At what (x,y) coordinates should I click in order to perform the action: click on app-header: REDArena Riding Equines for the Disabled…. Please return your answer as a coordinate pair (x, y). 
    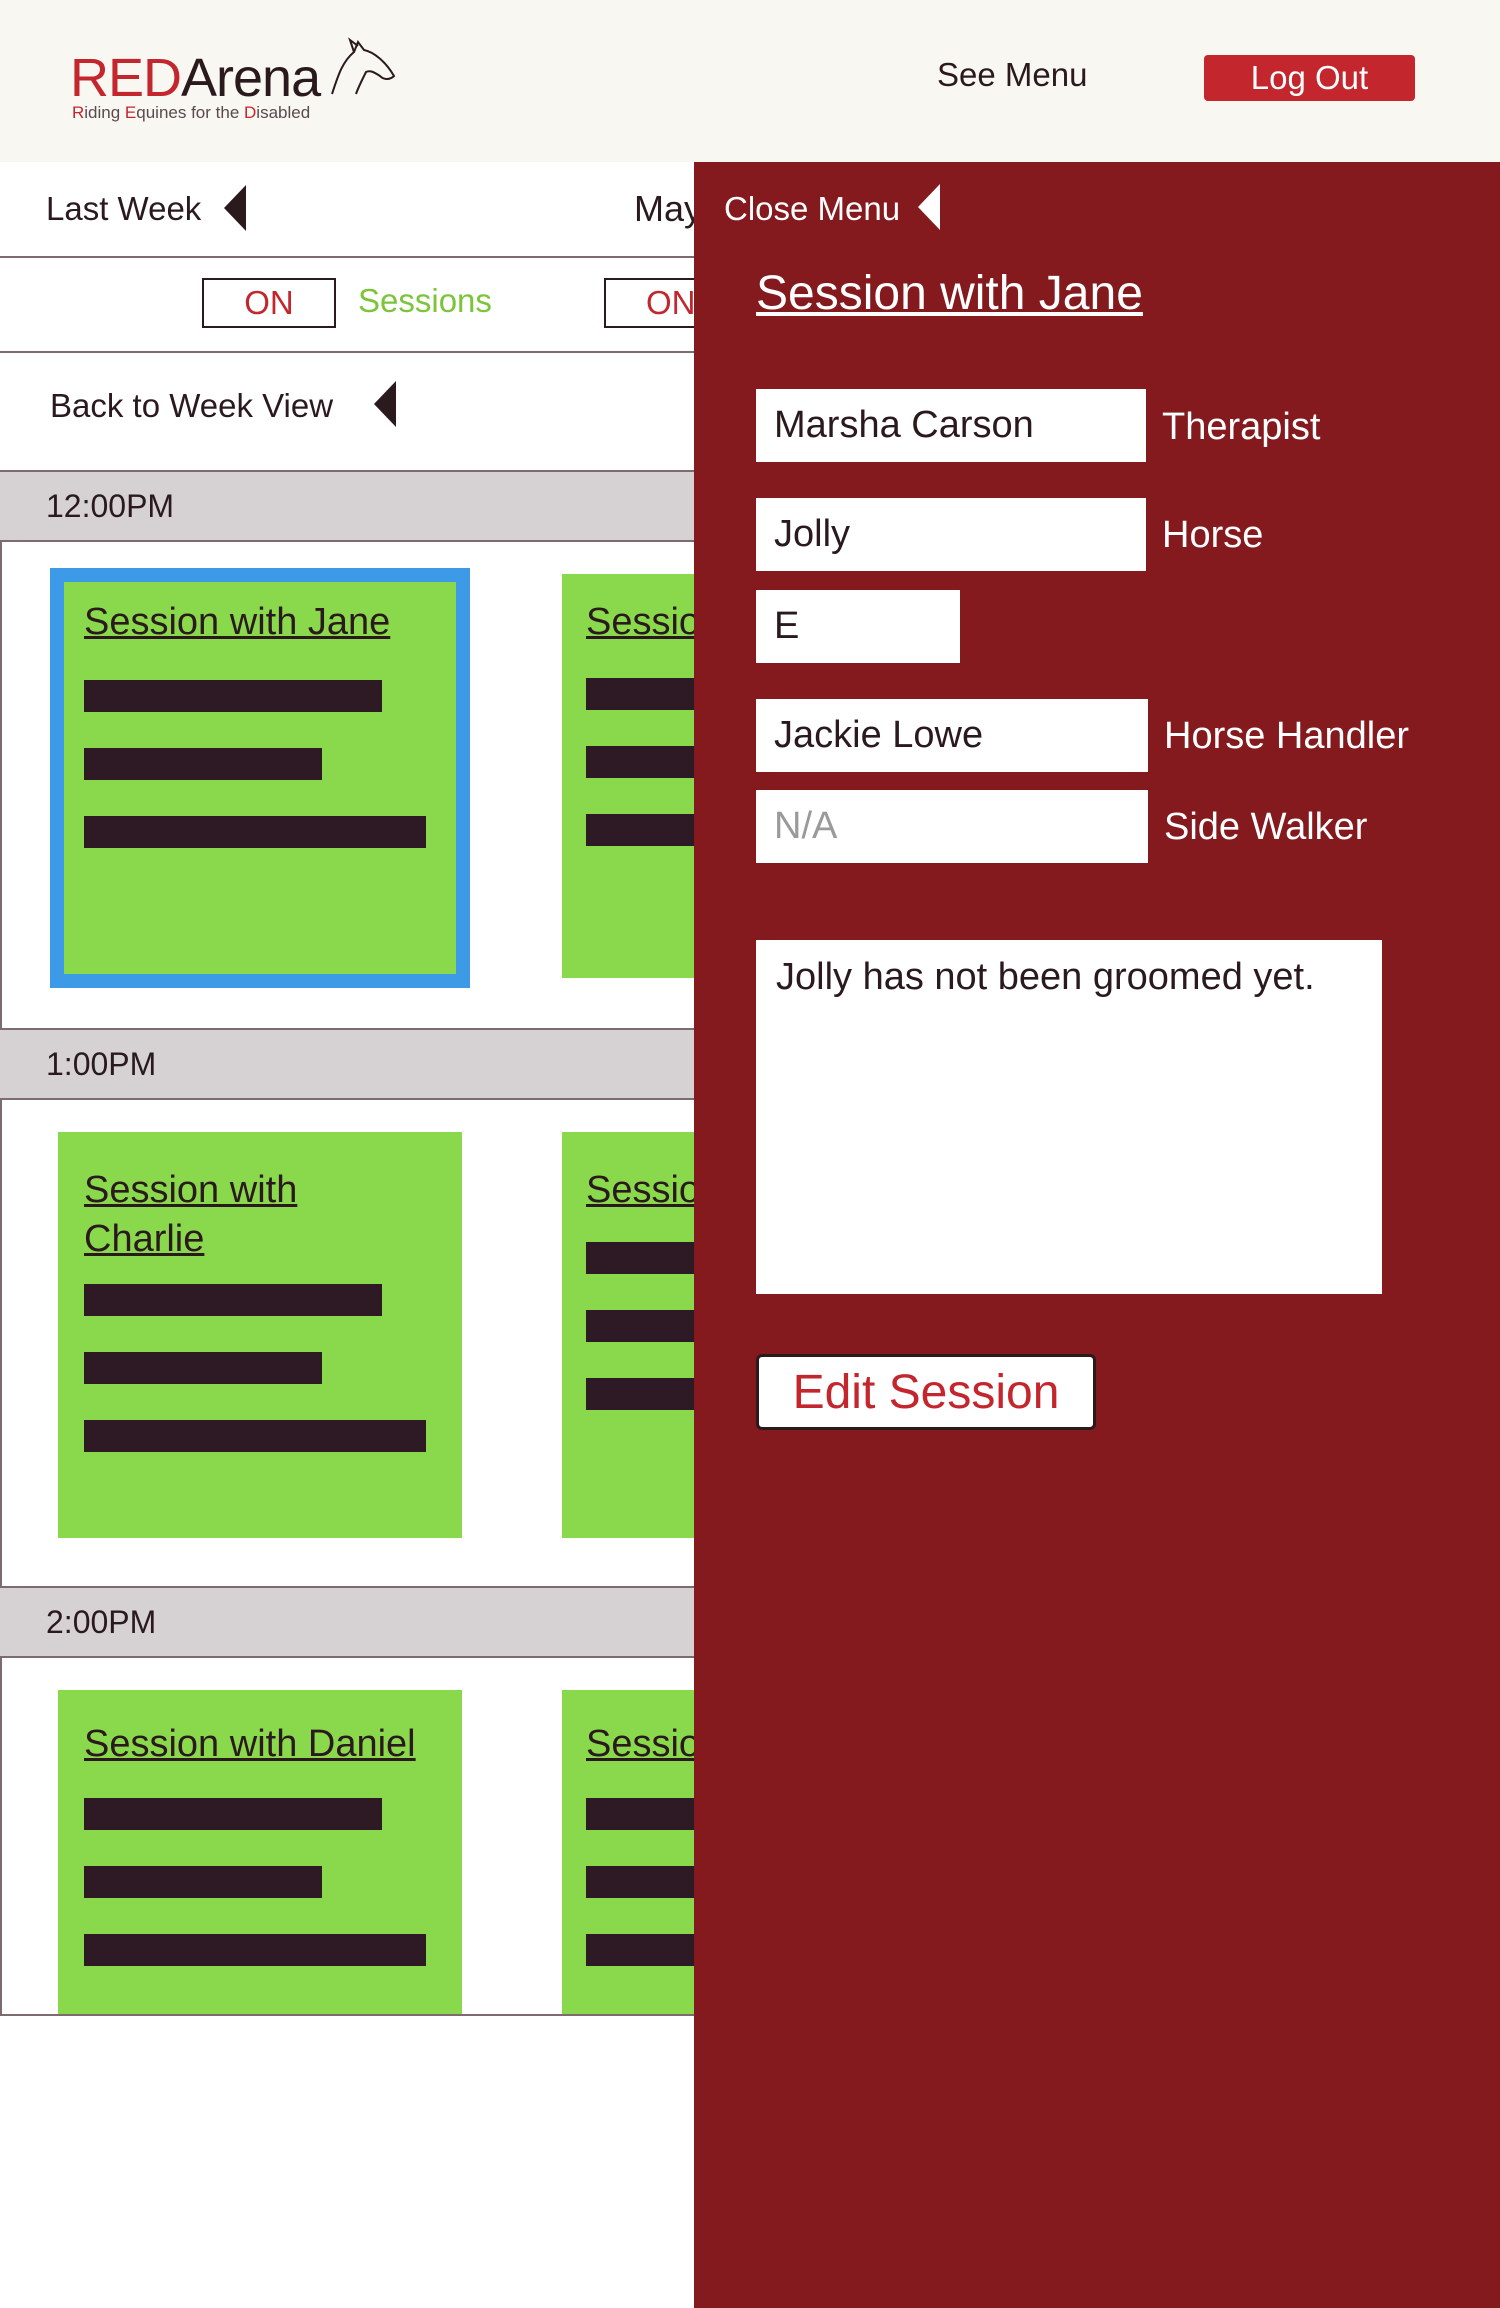
    Looking at the image, I should click on (750, 81).